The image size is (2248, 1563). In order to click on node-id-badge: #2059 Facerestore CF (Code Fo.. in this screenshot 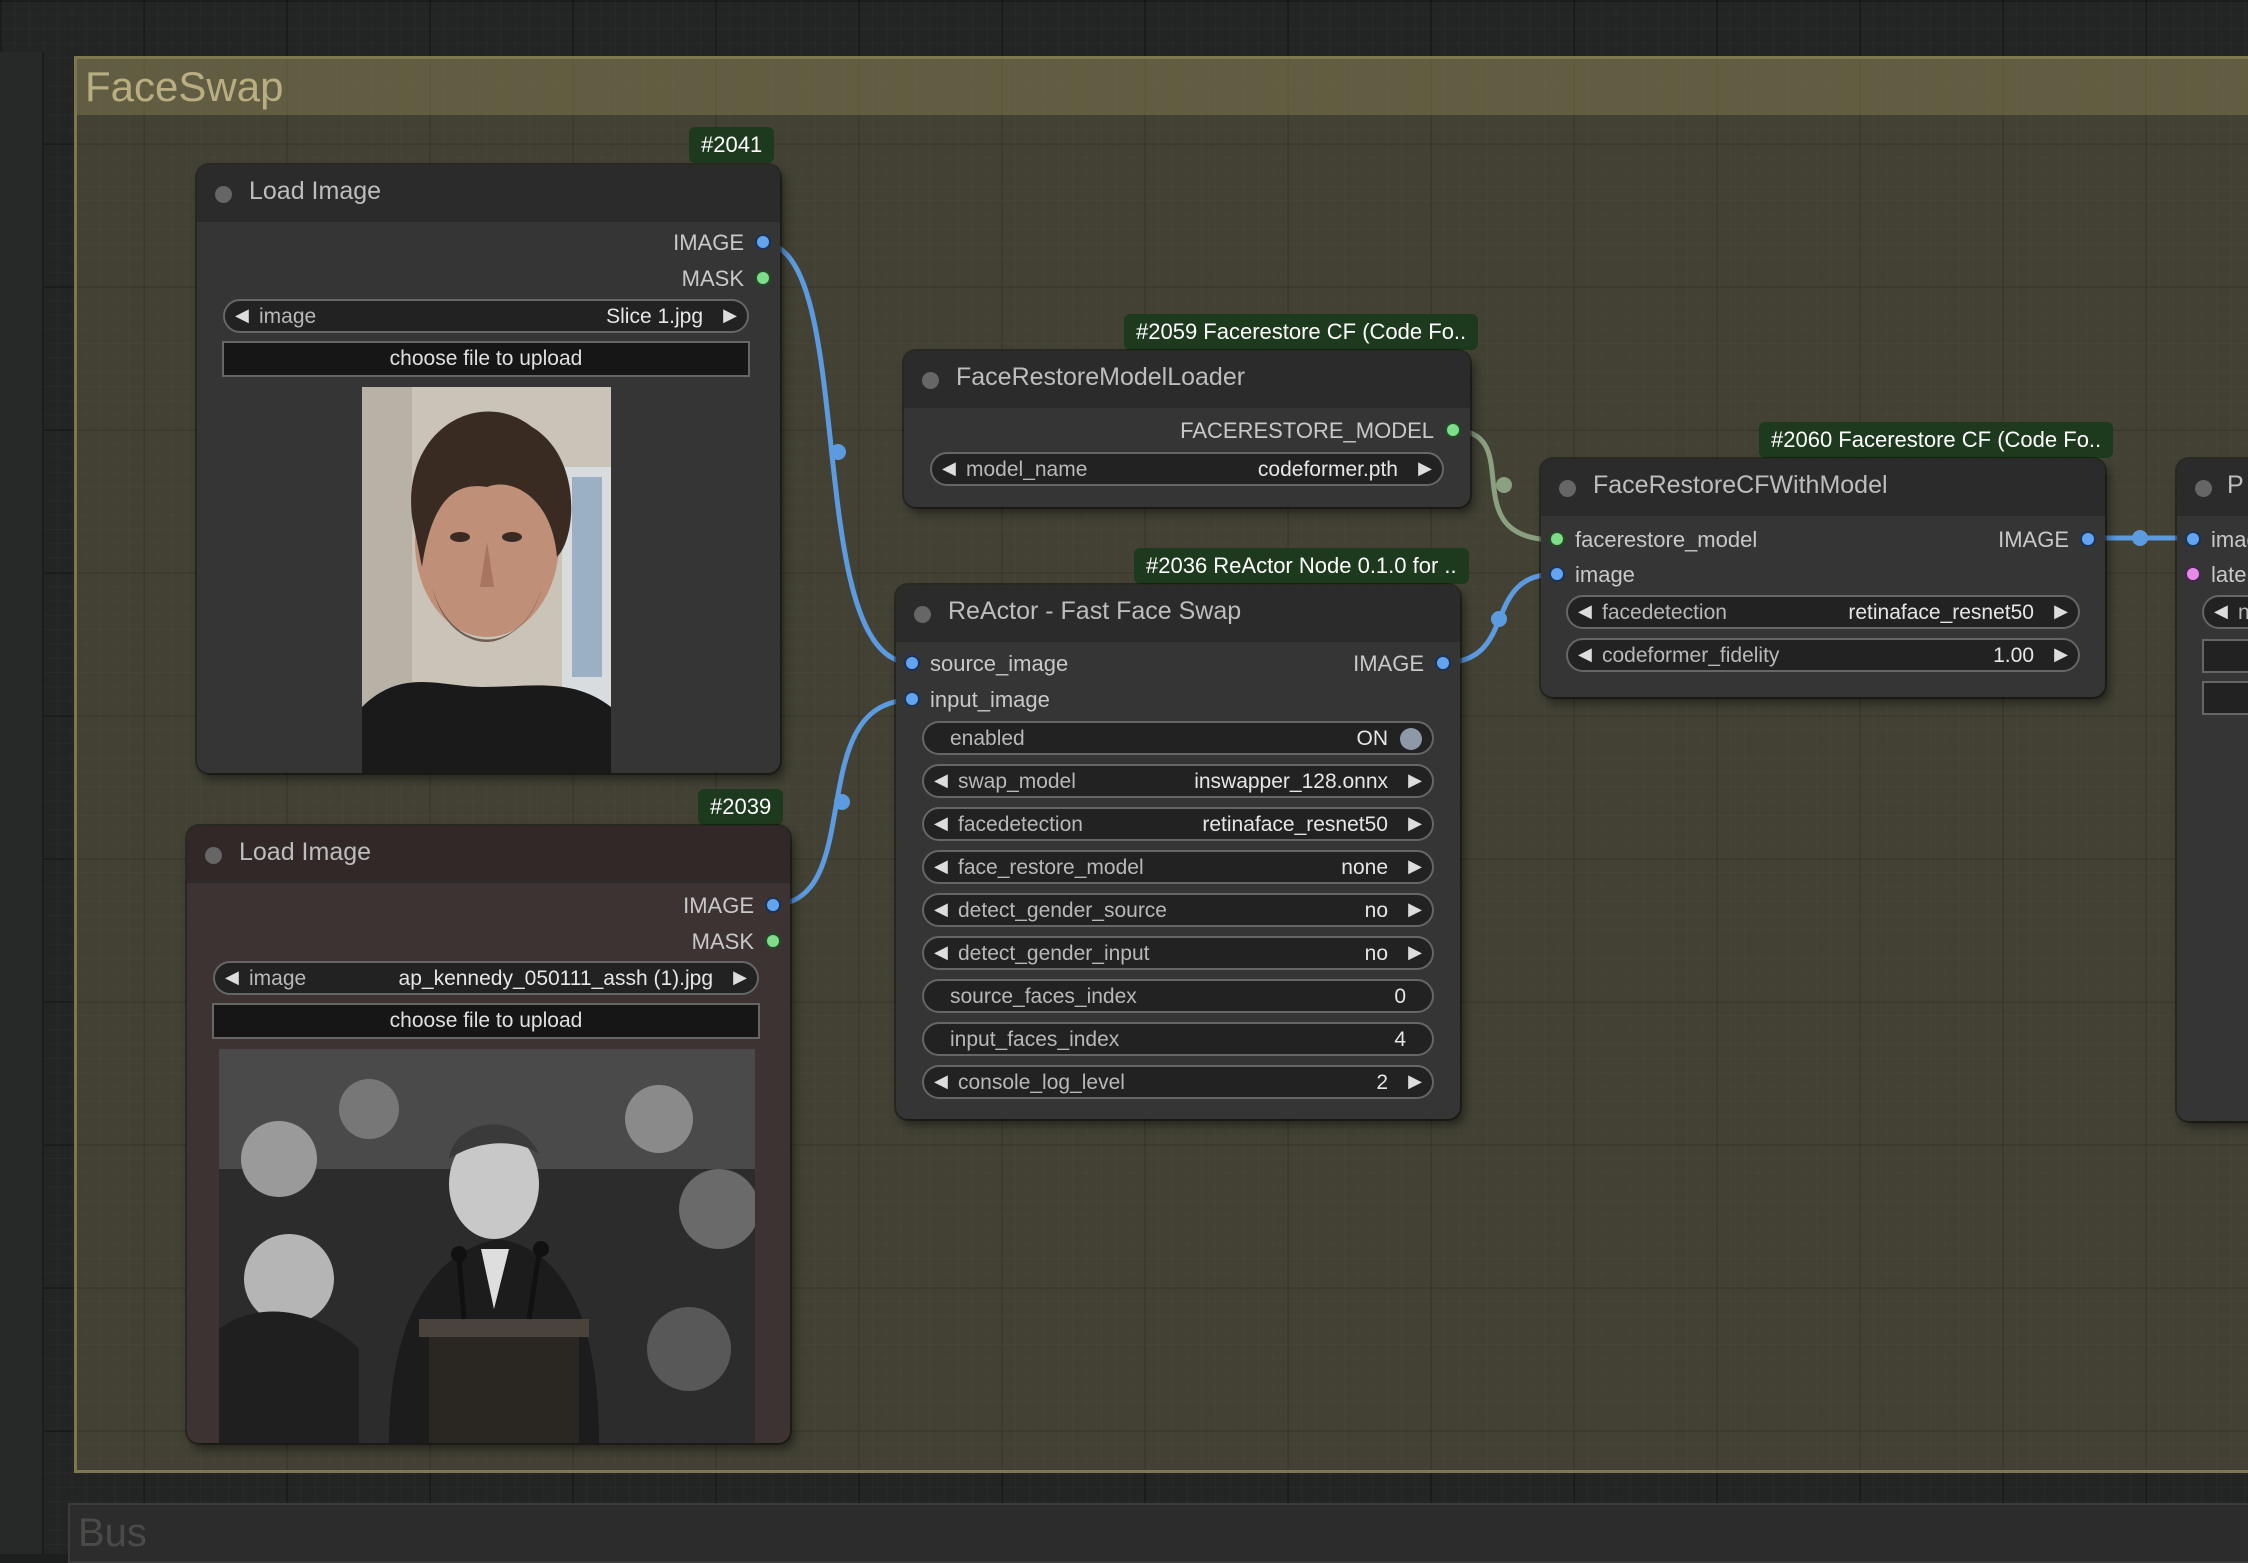, I will do `click(1301, 332)`.